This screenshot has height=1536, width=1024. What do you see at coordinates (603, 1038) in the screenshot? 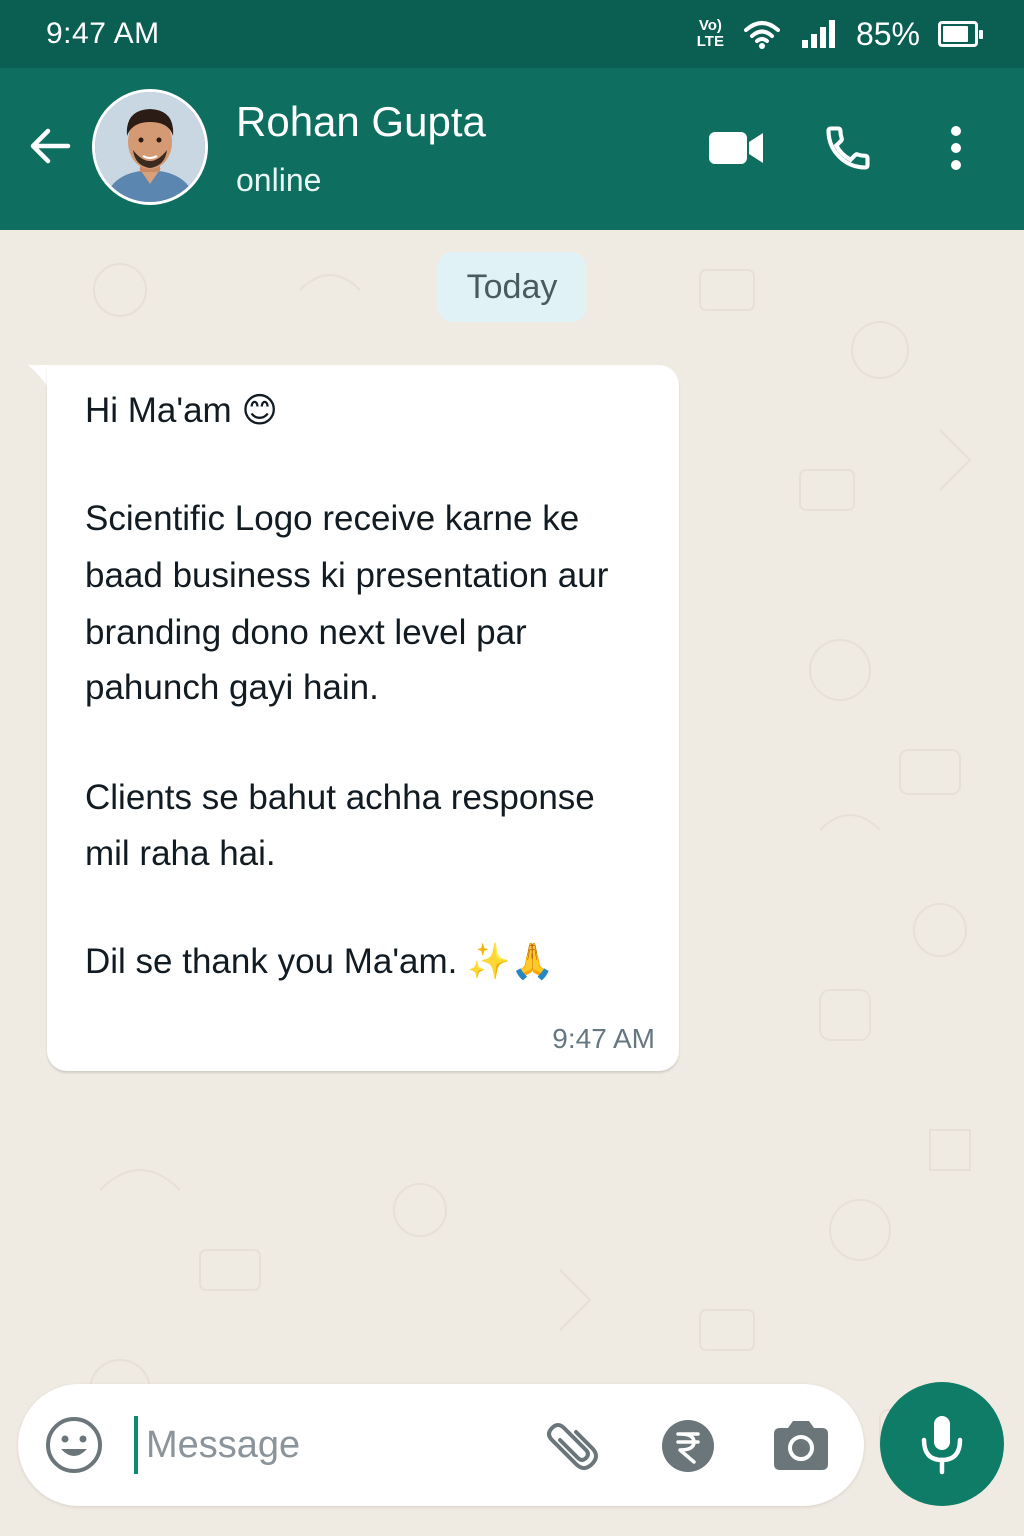
I see `message-time: 9:47 AM` at bounding box center [603, 1038].